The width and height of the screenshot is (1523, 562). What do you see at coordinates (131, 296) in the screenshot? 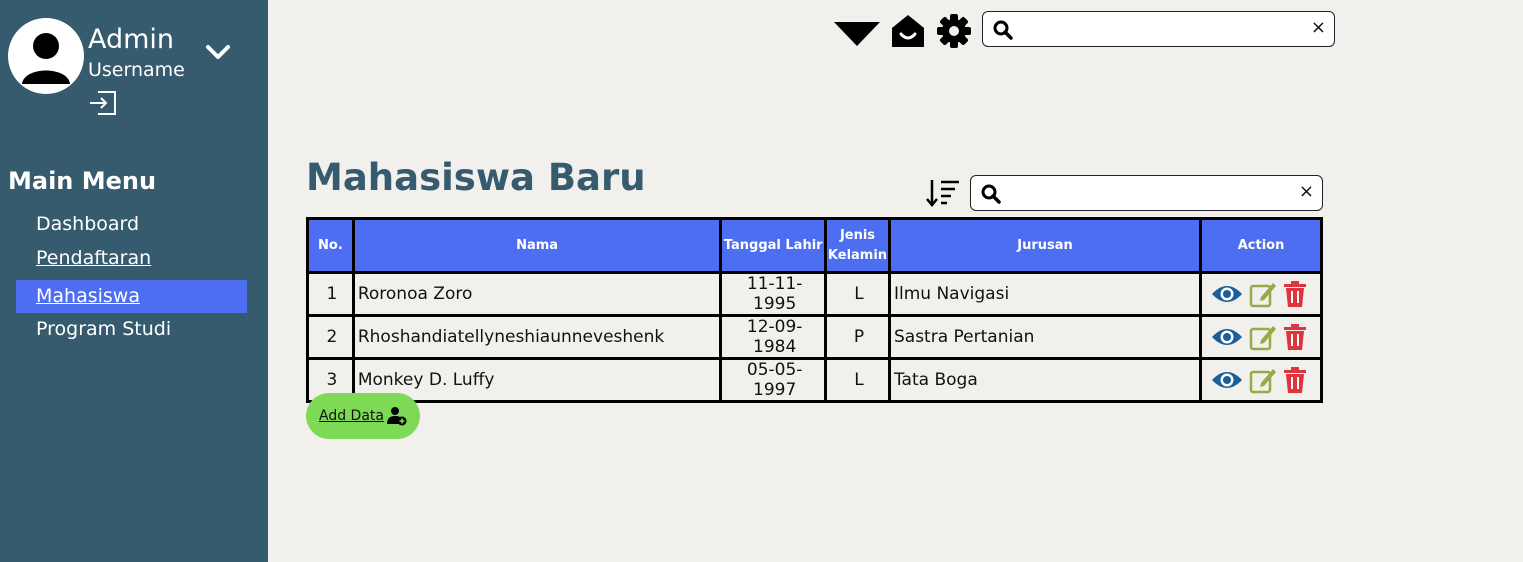
I see `sidebar-item-mahasiswa: Mahasiswa` at bounding box center [131, 296].